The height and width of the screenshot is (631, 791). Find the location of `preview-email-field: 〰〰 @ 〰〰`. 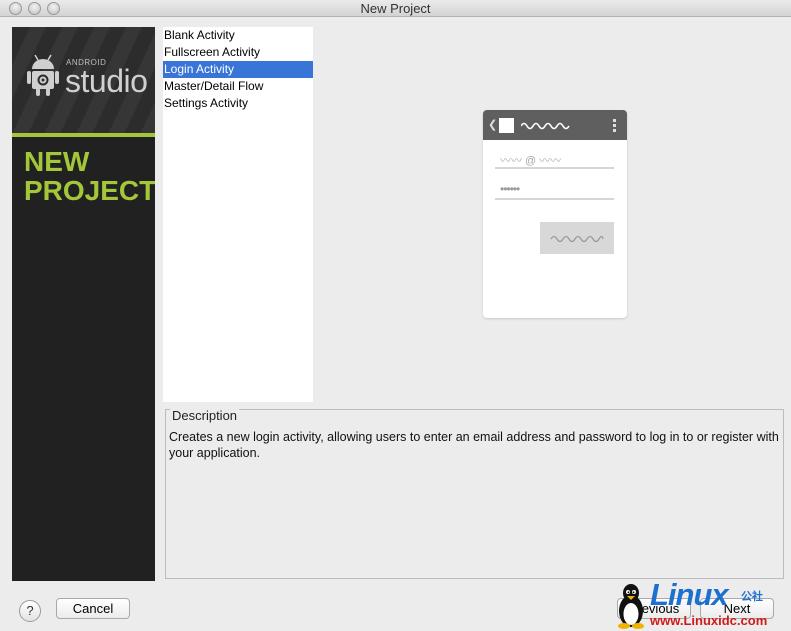

preview-email-field: 〰〰 @ 〰〰 is located at coordinates (554, 160).